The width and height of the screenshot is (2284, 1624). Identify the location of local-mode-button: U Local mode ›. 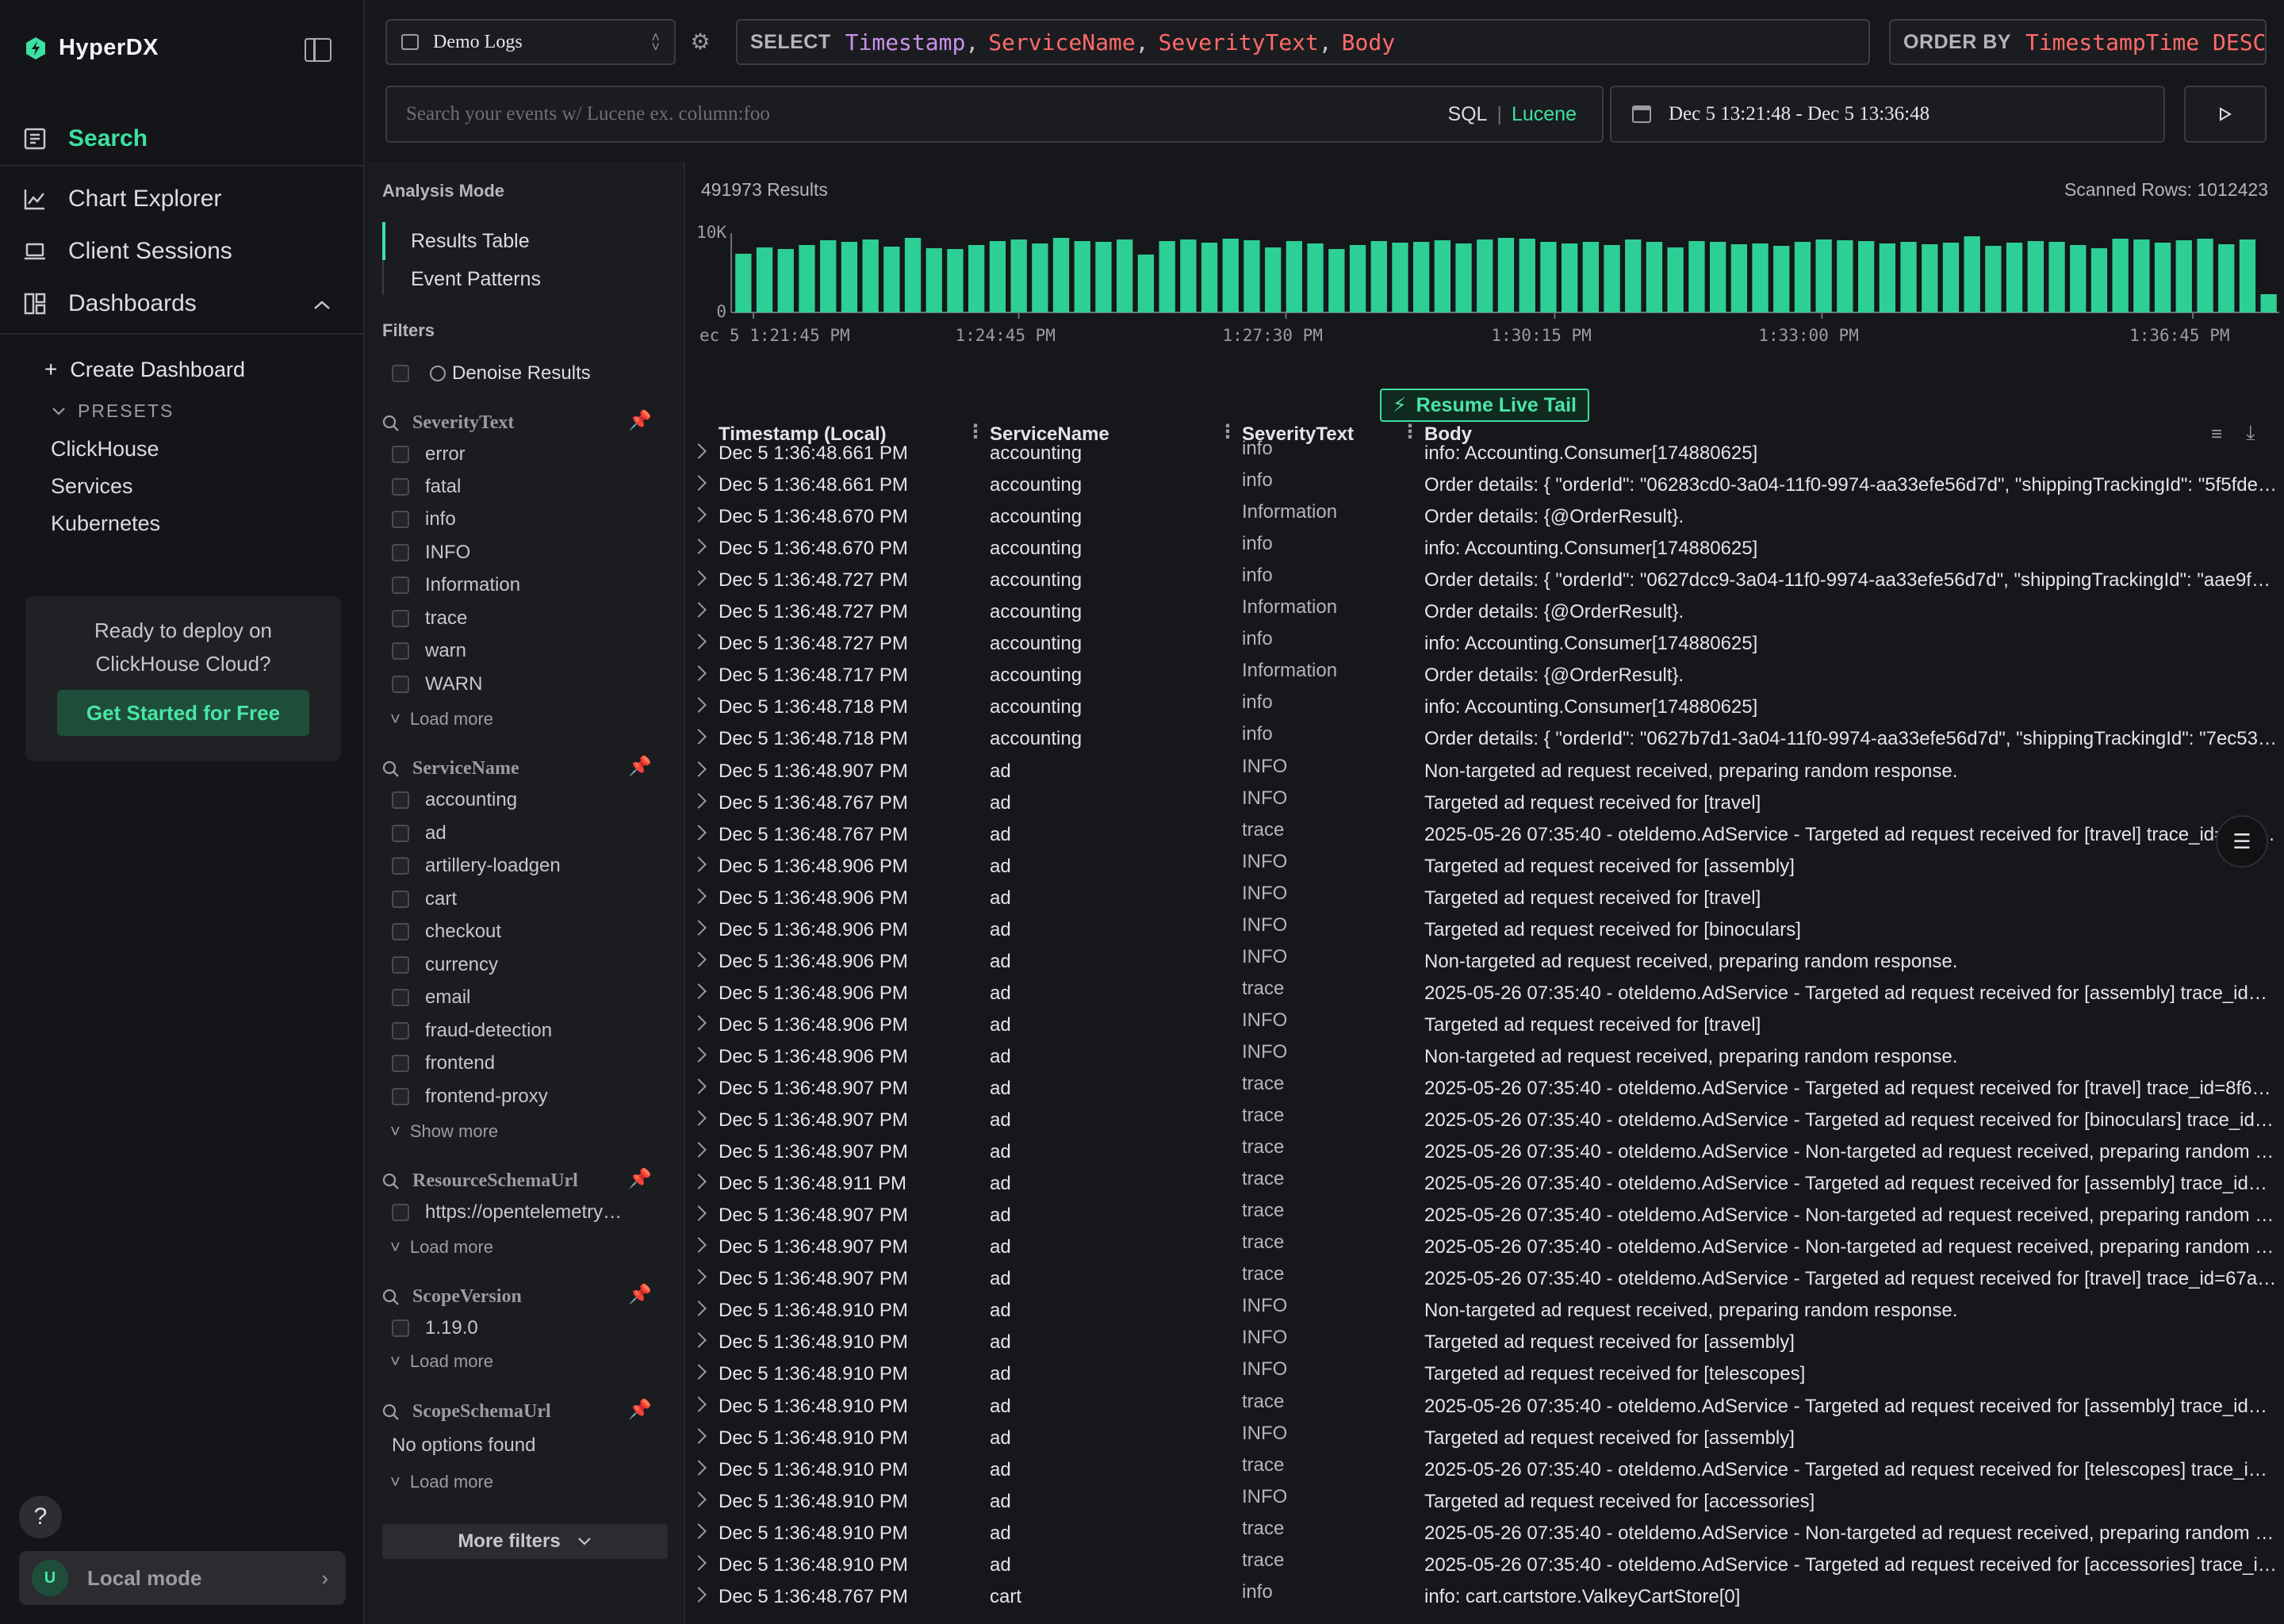
(182, 1578).